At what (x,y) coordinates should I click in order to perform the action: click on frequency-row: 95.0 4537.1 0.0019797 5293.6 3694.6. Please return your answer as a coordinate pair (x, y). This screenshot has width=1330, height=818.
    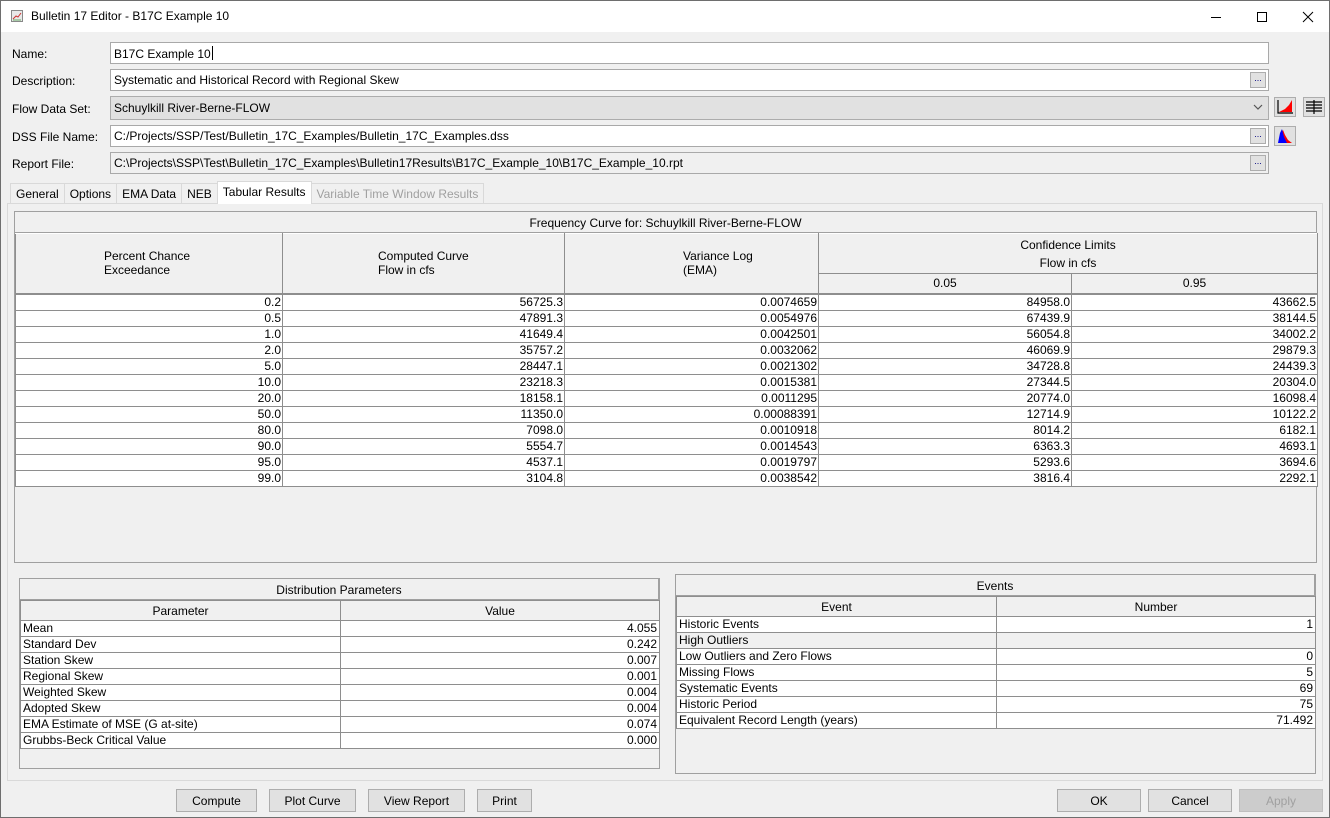
    Looking at the image, I should click on (667, 462).